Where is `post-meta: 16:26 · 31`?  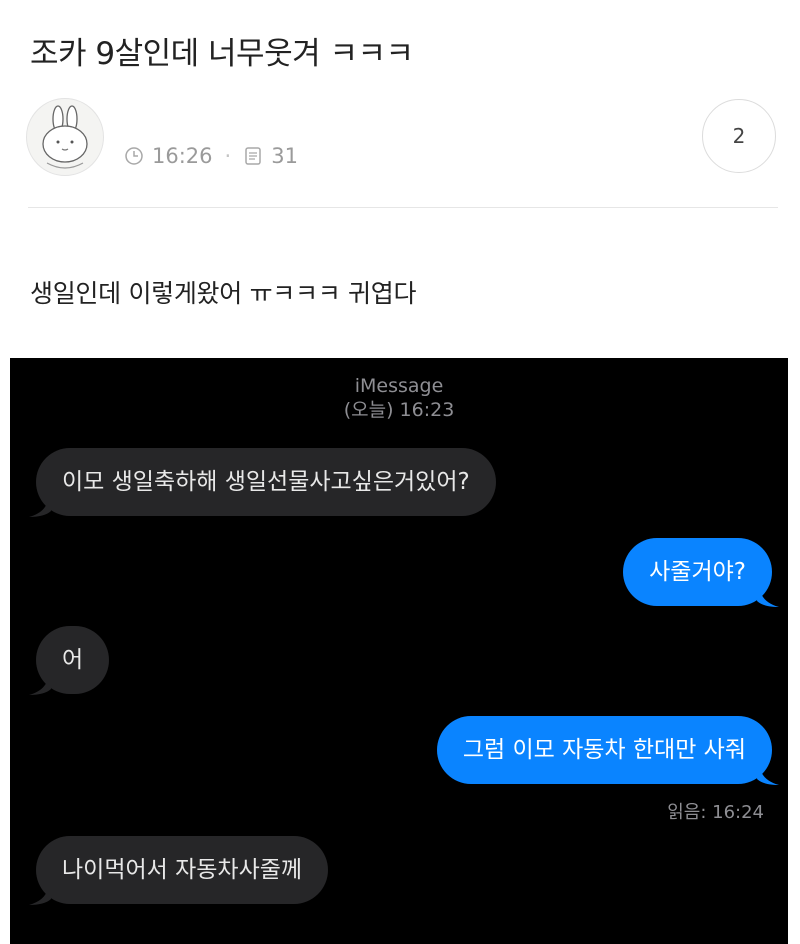
post-meta: 16:26 · 31 is located at coordinates (211, 156).